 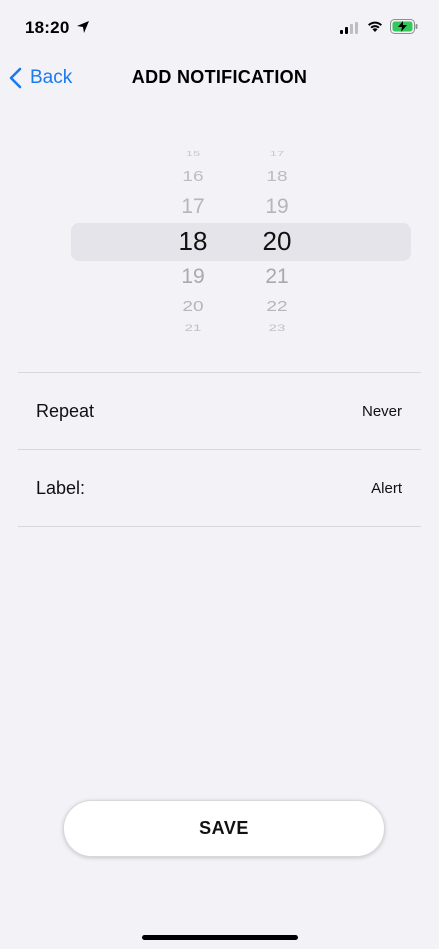 I want to click on label-value: Alert, so click(x=386, y=488).